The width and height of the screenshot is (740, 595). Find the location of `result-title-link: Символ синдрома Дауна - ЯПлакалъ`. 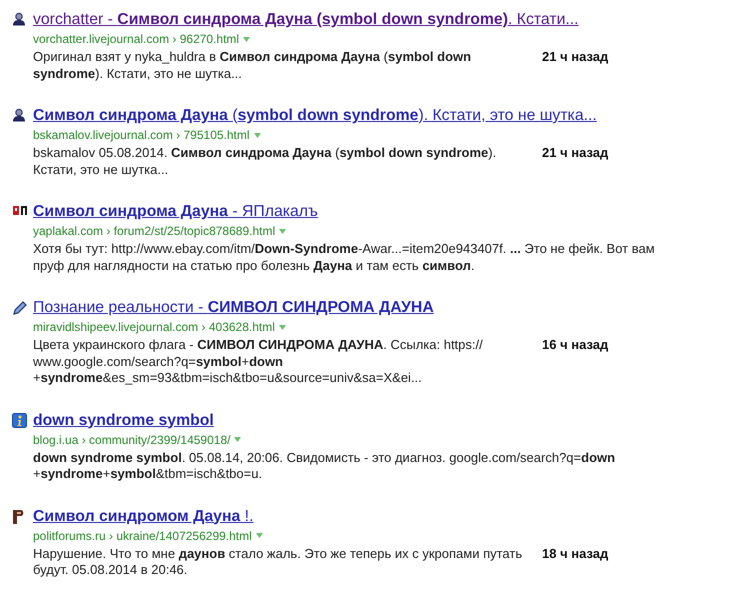

result-title-link: Символ синдрома Дауна - ЯПлакалъ is located at coordinates (348, 211).